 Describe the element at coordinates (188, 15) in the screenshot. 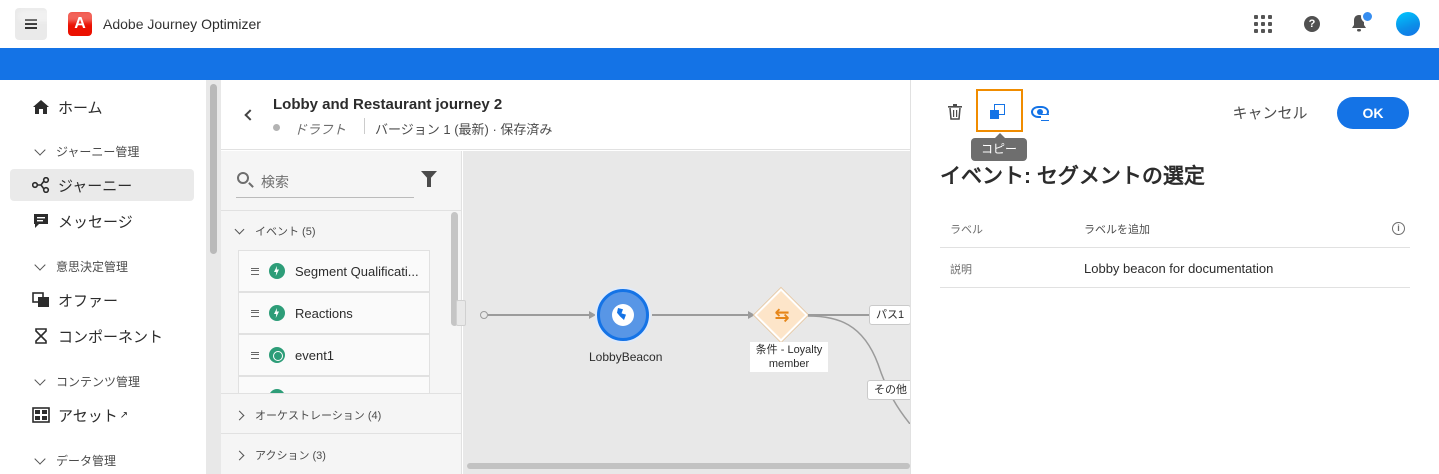

I see `chevron-down-icon: ▾` at that location.